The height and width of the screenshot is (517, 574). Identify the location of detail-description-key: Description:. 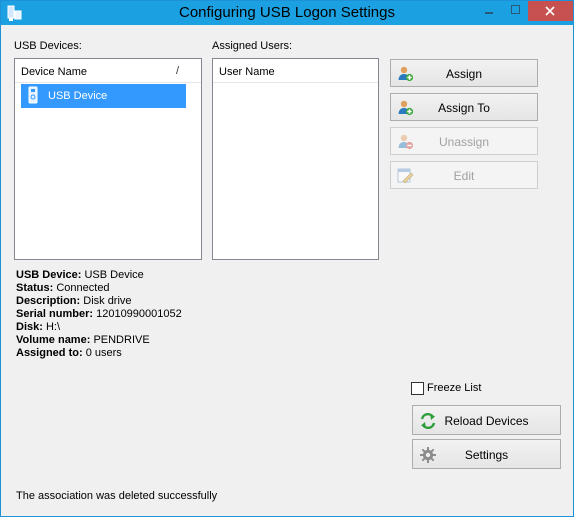
(48, 301).